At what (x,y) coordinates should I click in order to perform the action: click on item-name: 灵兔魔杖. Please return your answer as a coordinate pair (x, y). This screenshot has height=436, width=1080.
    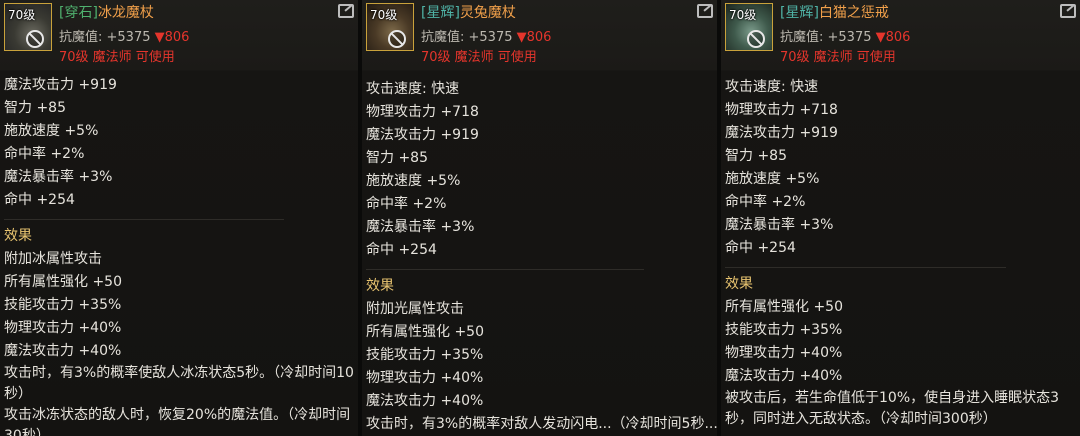
    Looking at the image, I should click on (487, 13).